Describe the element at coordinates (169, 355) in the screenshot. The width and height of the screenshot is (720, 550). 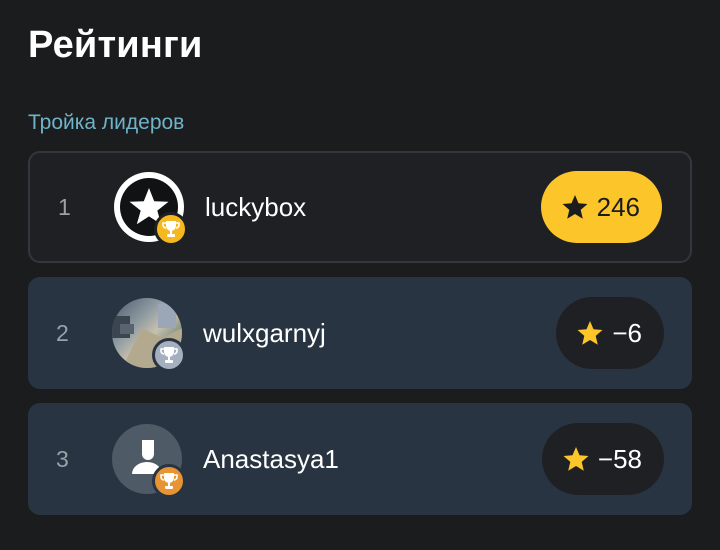
I see `silver-trophy-icon` at that location.